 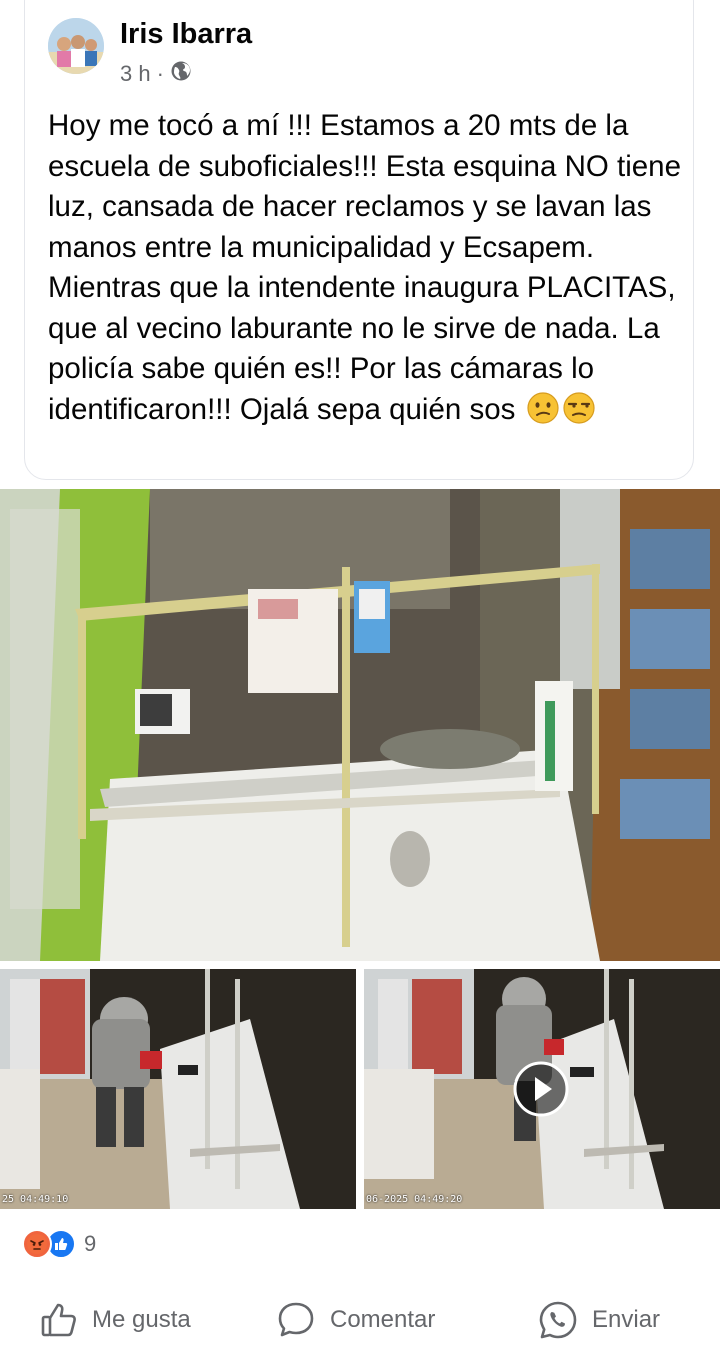 What do you see at coordinates (59, 1244) in the screenshot?
I see `reactions-summary: 9` at bounding box center [59, 1244].